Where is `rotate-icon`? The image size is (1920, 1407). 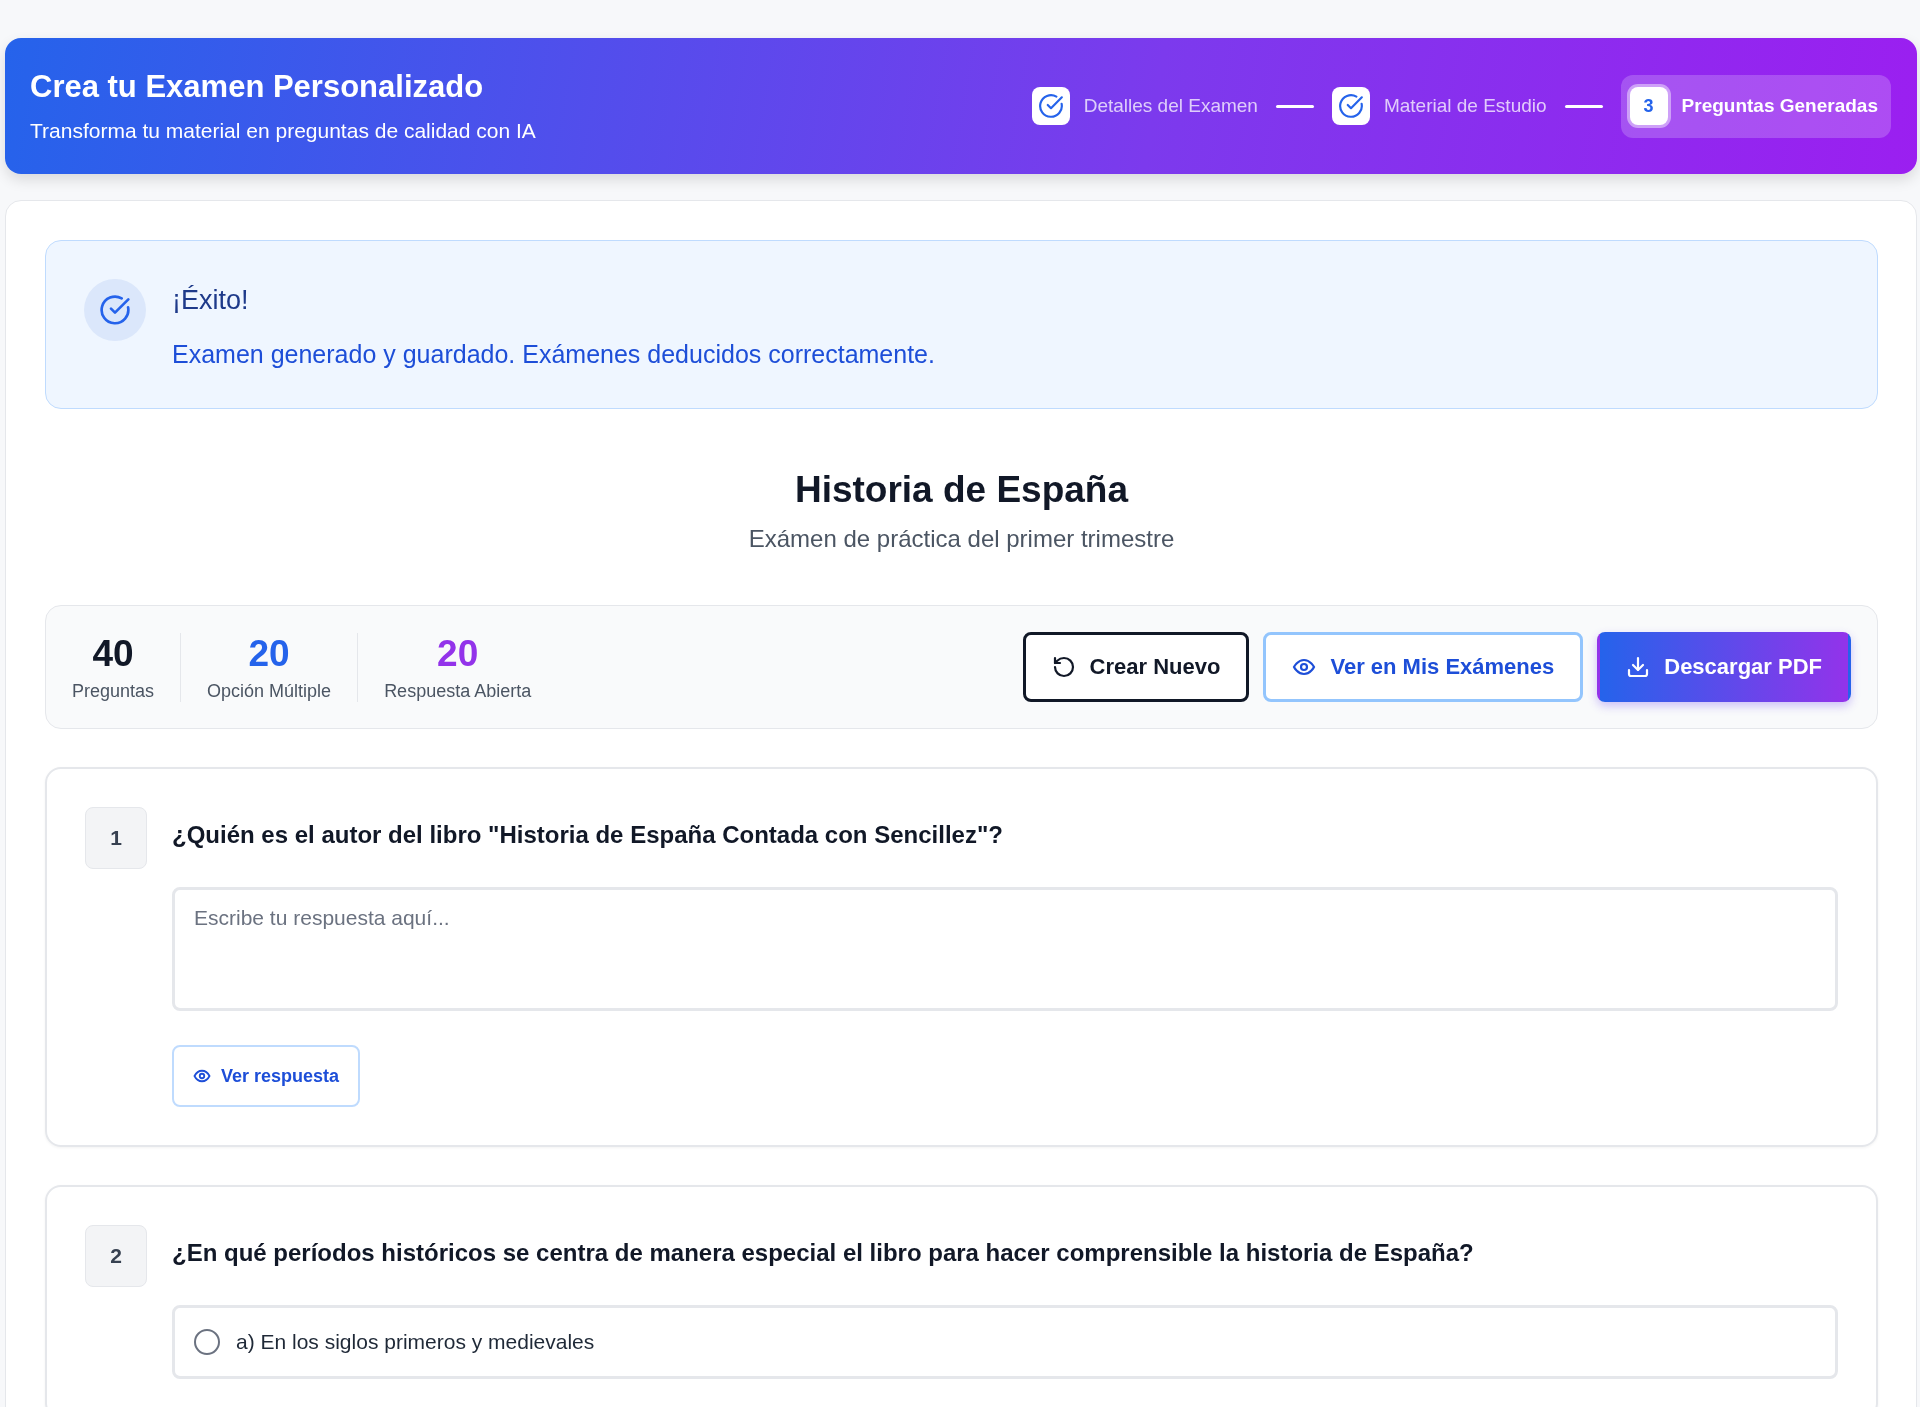 rotate-icon is located at coordinates (1063, 667).